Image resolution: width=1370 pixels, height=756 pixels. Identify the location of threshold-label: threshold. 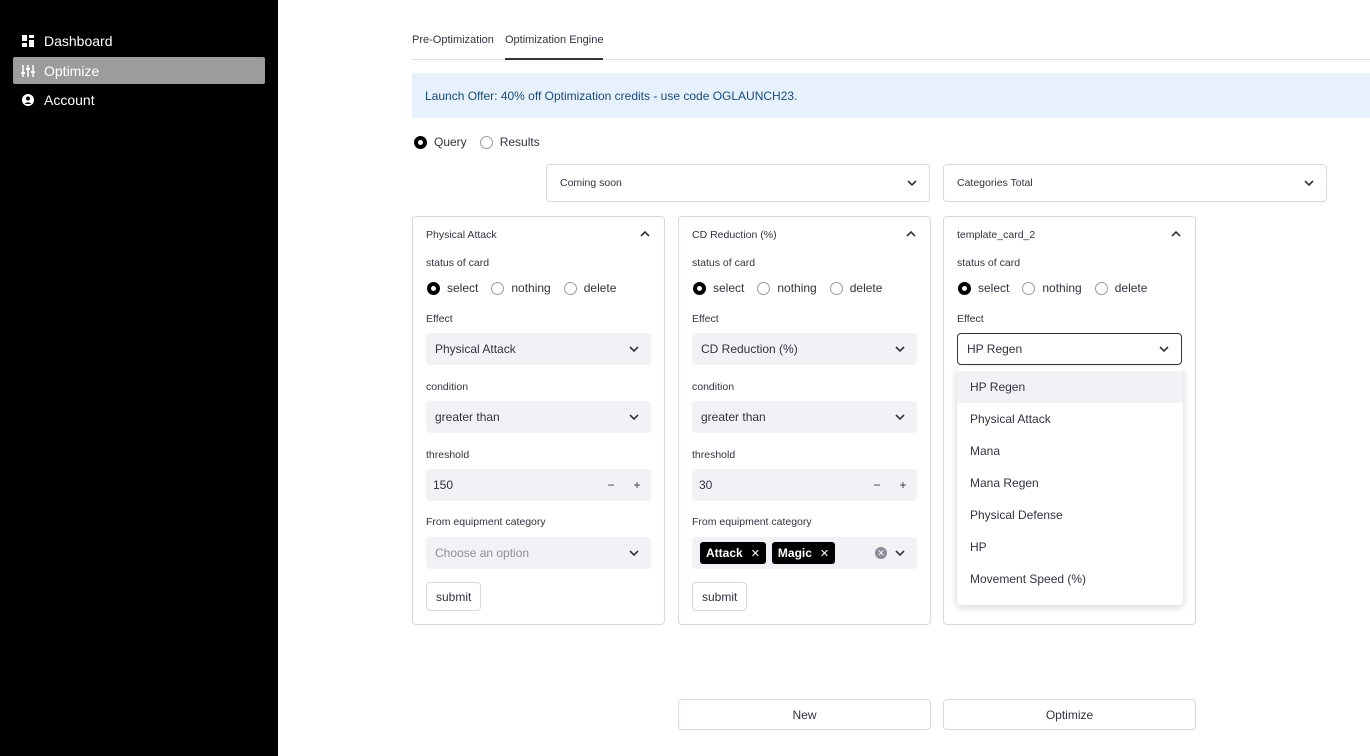
(448, 455).